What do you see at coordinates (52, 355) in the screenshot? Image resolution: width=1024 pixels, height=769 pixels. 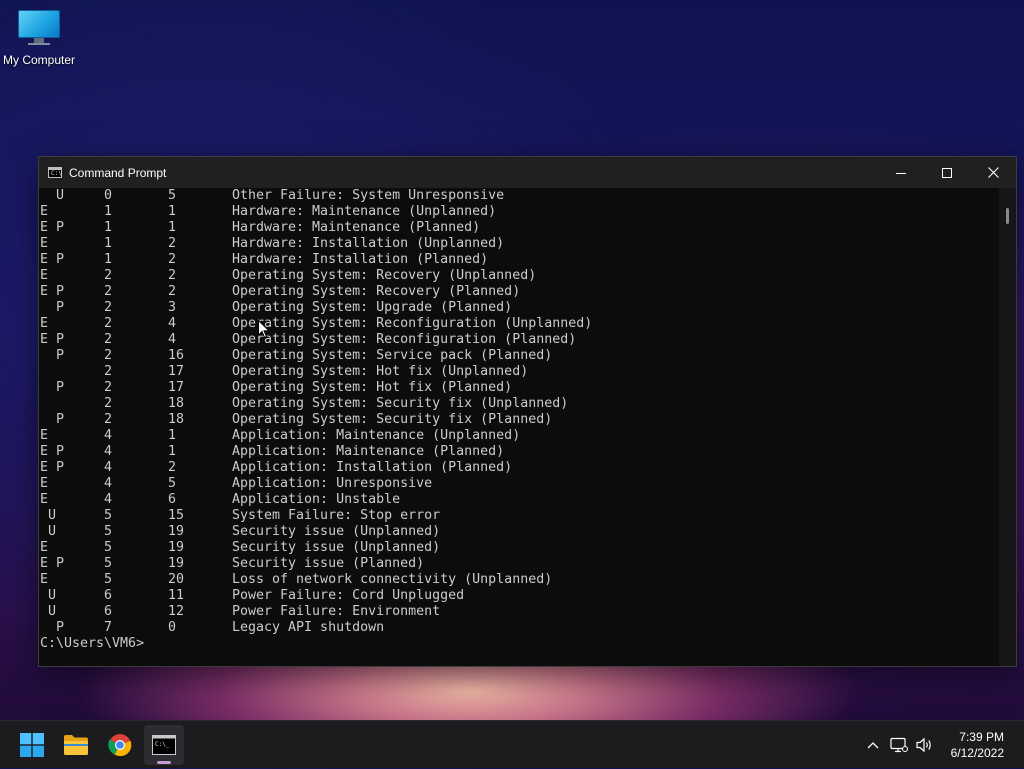 I see `flags-cell: P` at bounding box center [52, 355].